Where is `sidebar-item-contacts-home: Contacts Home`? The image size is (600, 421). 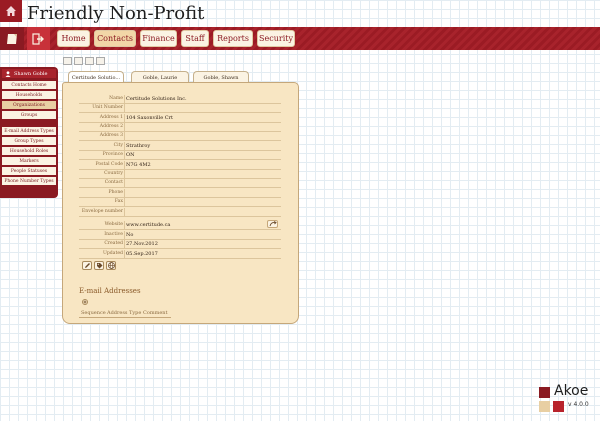
sidebar-item-contacts-home: Contacts Home is located at coordinates (29, 85).